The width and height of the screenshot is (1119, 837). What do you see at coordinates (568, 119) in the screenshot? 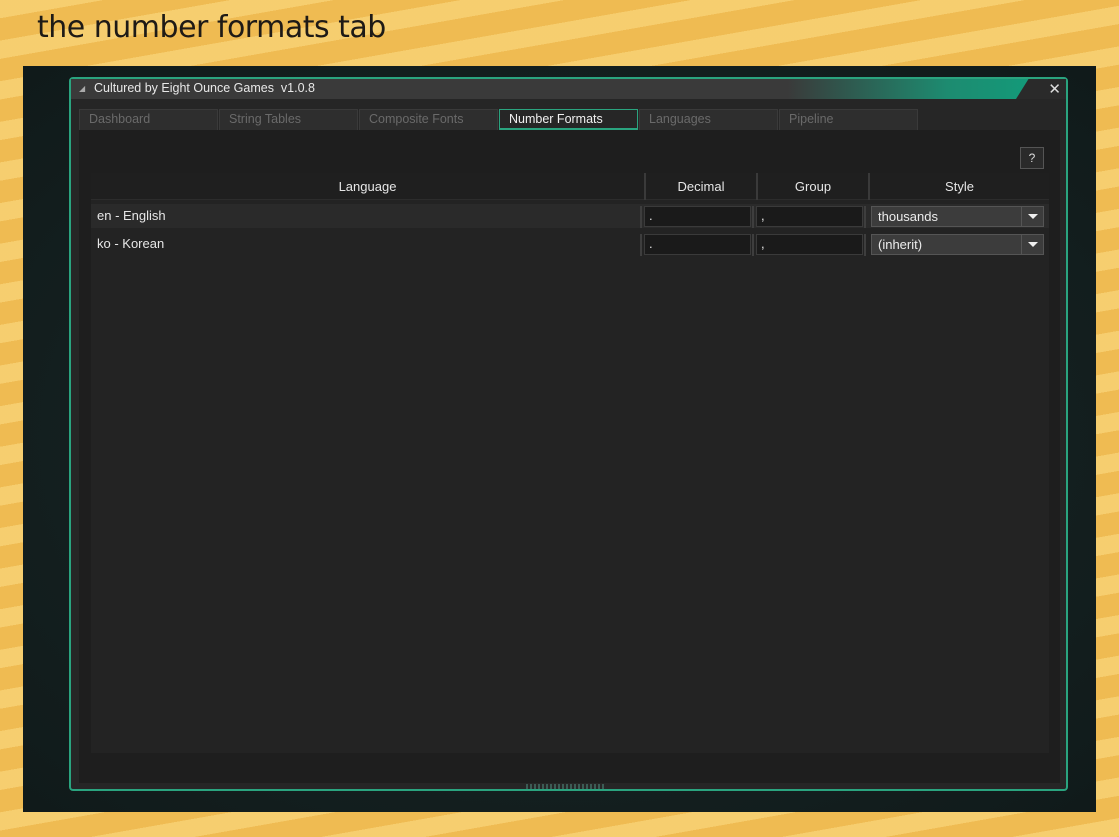
I see `tab-number-formats: Number Formats` at bounding box center [568, 119].